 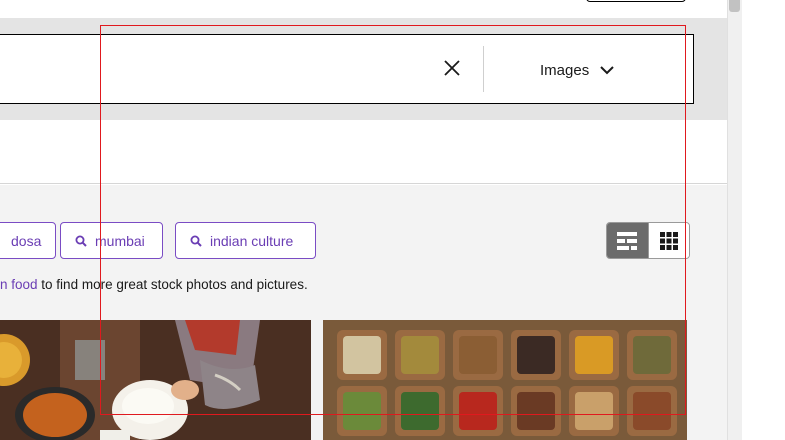 I want to click on related-search-label: mumbai, so click(x=120, y=240).